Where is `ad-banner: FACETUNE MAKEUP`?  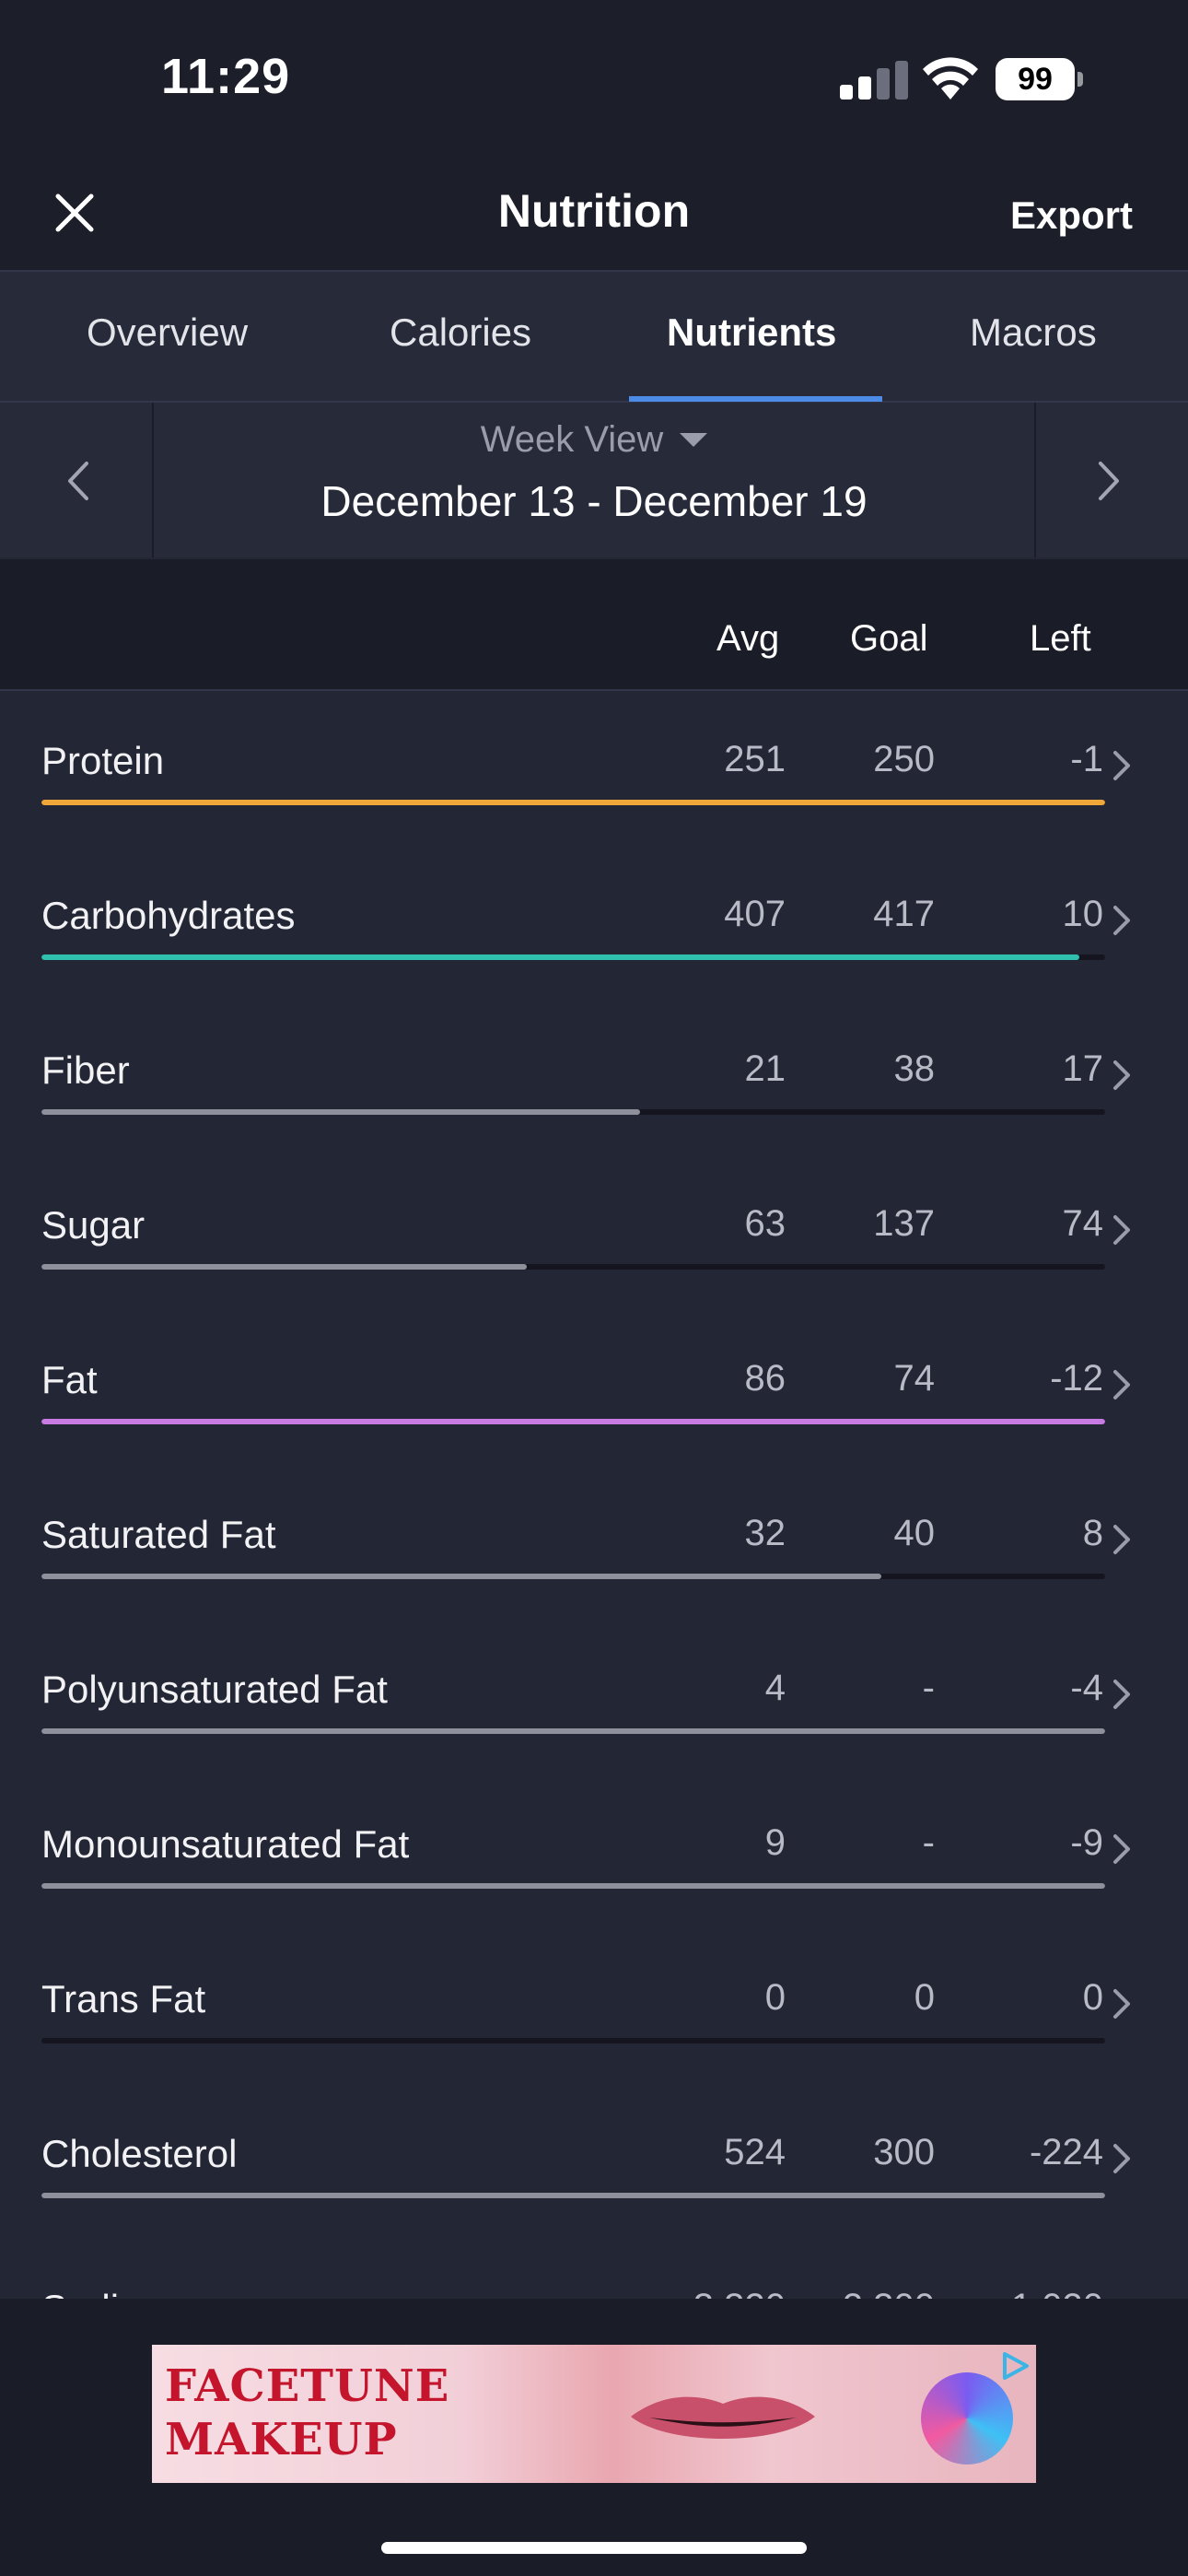
ad-banner: FACETUNE MAKEUP is located at coordinates (594, 2414).